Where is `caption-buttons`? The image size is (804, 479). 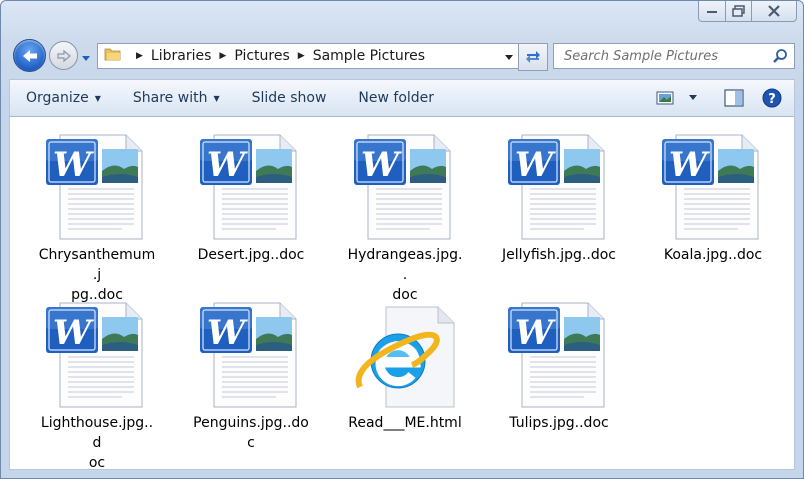
caption-buttons is located at coordinates (747, 12).